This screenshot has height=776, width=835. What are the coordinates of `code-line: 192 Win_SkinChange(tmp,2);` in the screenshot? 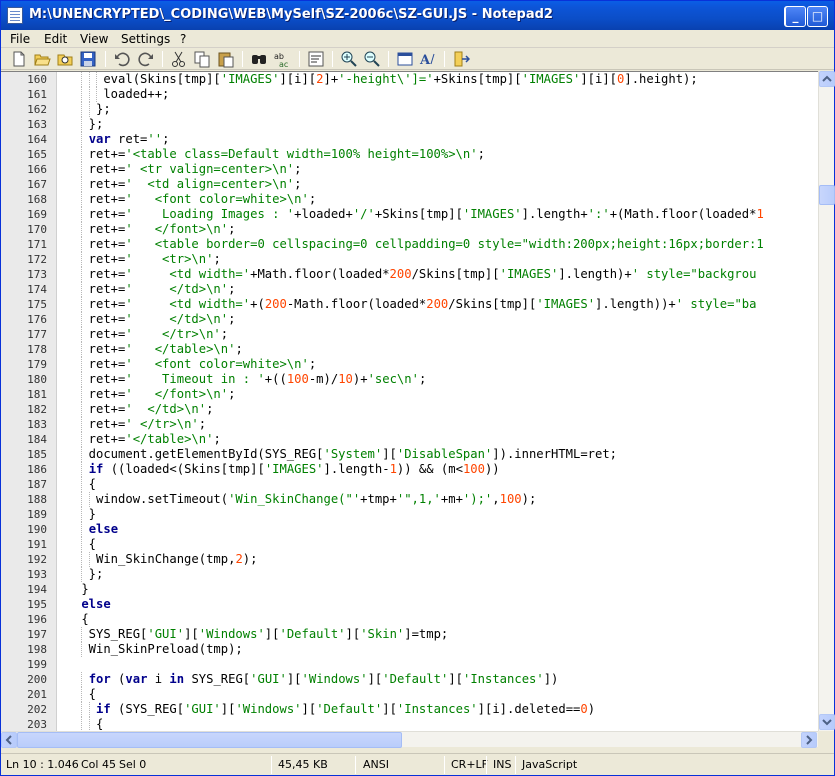 It's located at (409, 559).